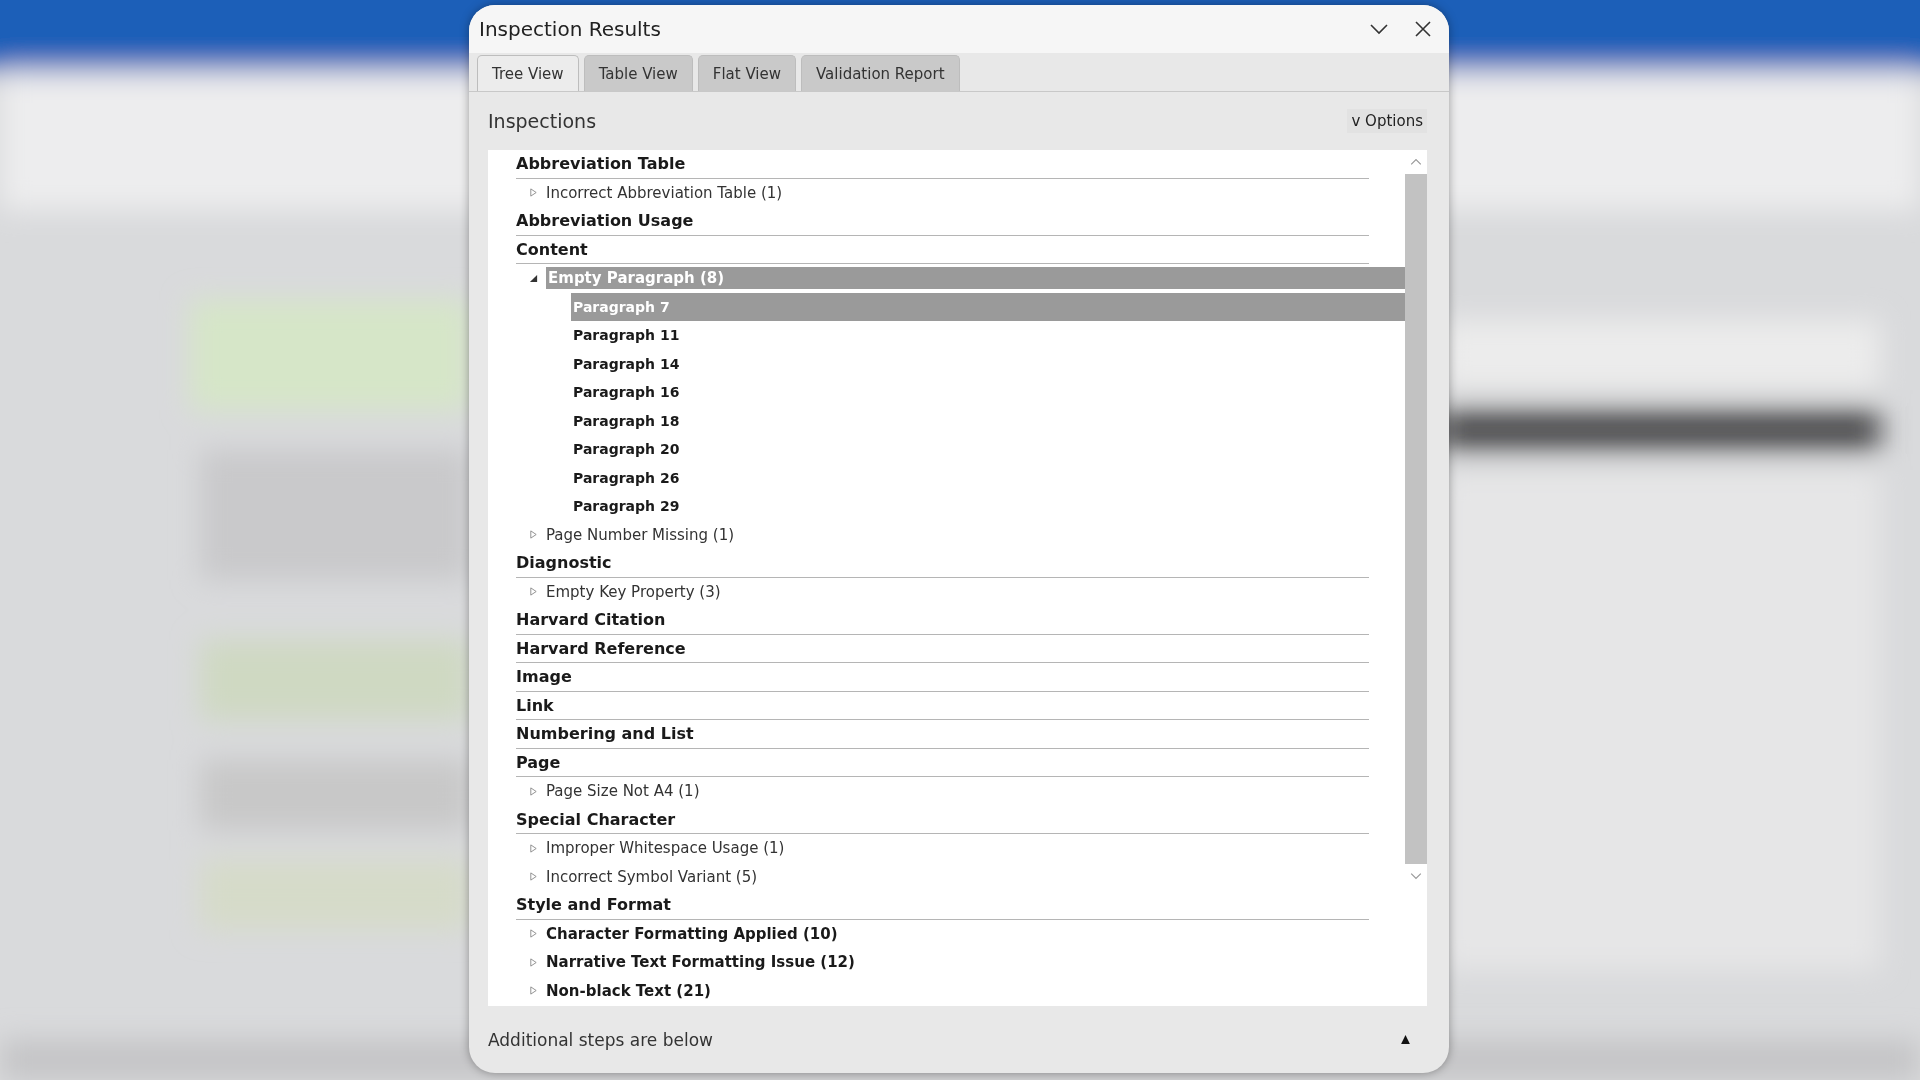  What do you see at coordinates (988, 392) in the screenshot?
I see `tree-item: Paragraph 16` at bounding box center [988, 392].